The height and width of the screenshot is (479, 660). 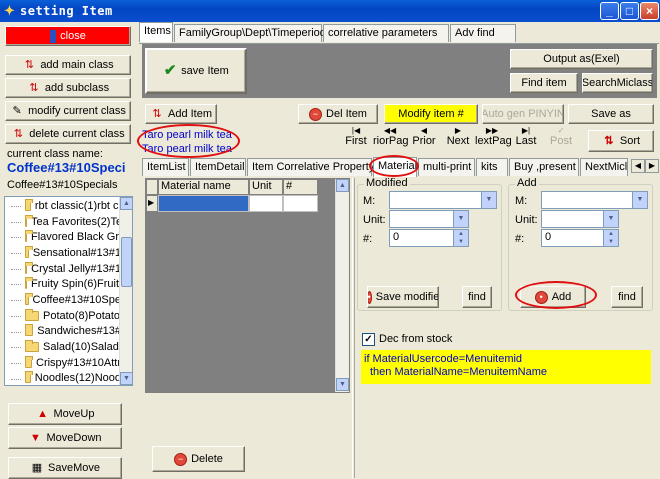 What do you see at coordinates (395, 167) in the screenshot?
I see `tab-material: Material` at bounding box center [395, 167].